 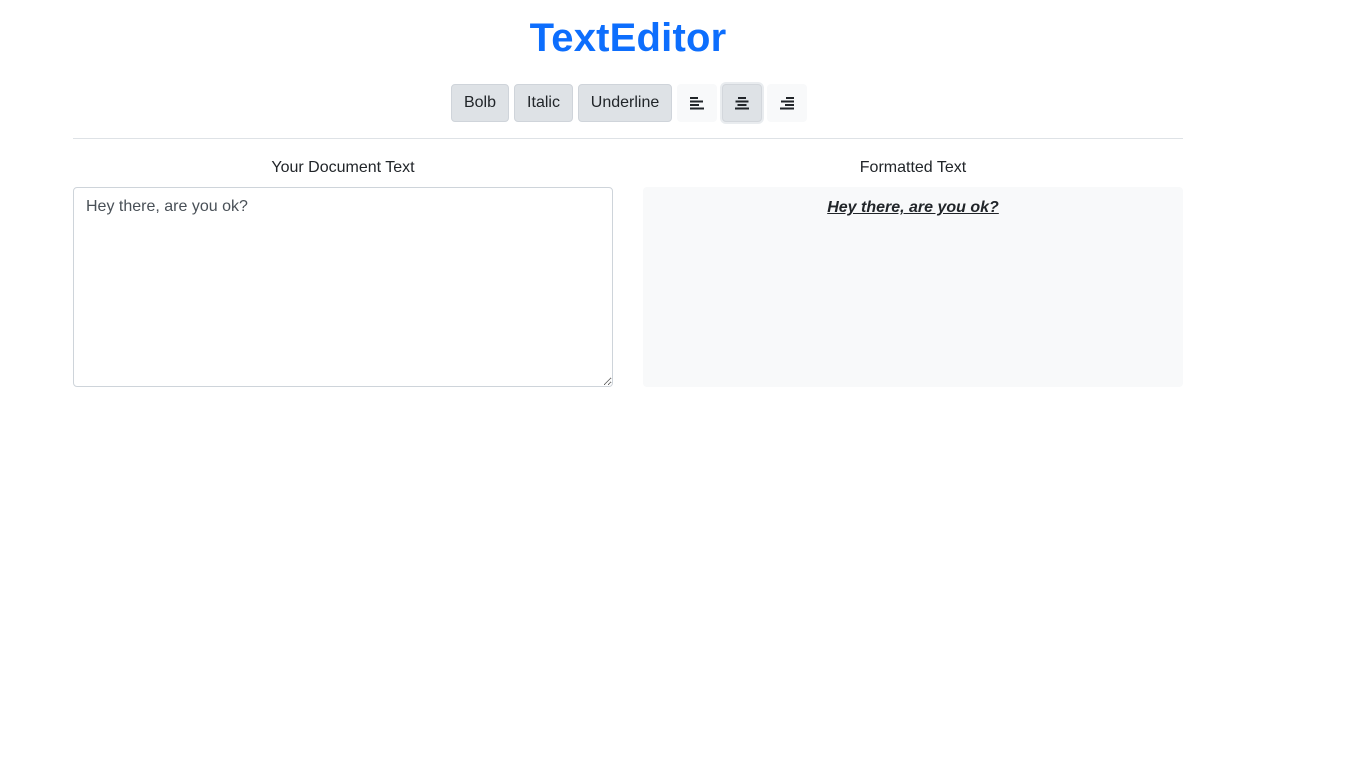 What do you see at coordinates (625, 103) in the screenshot?
I see `underline-button: Underline` at bounding box center [625, 103].